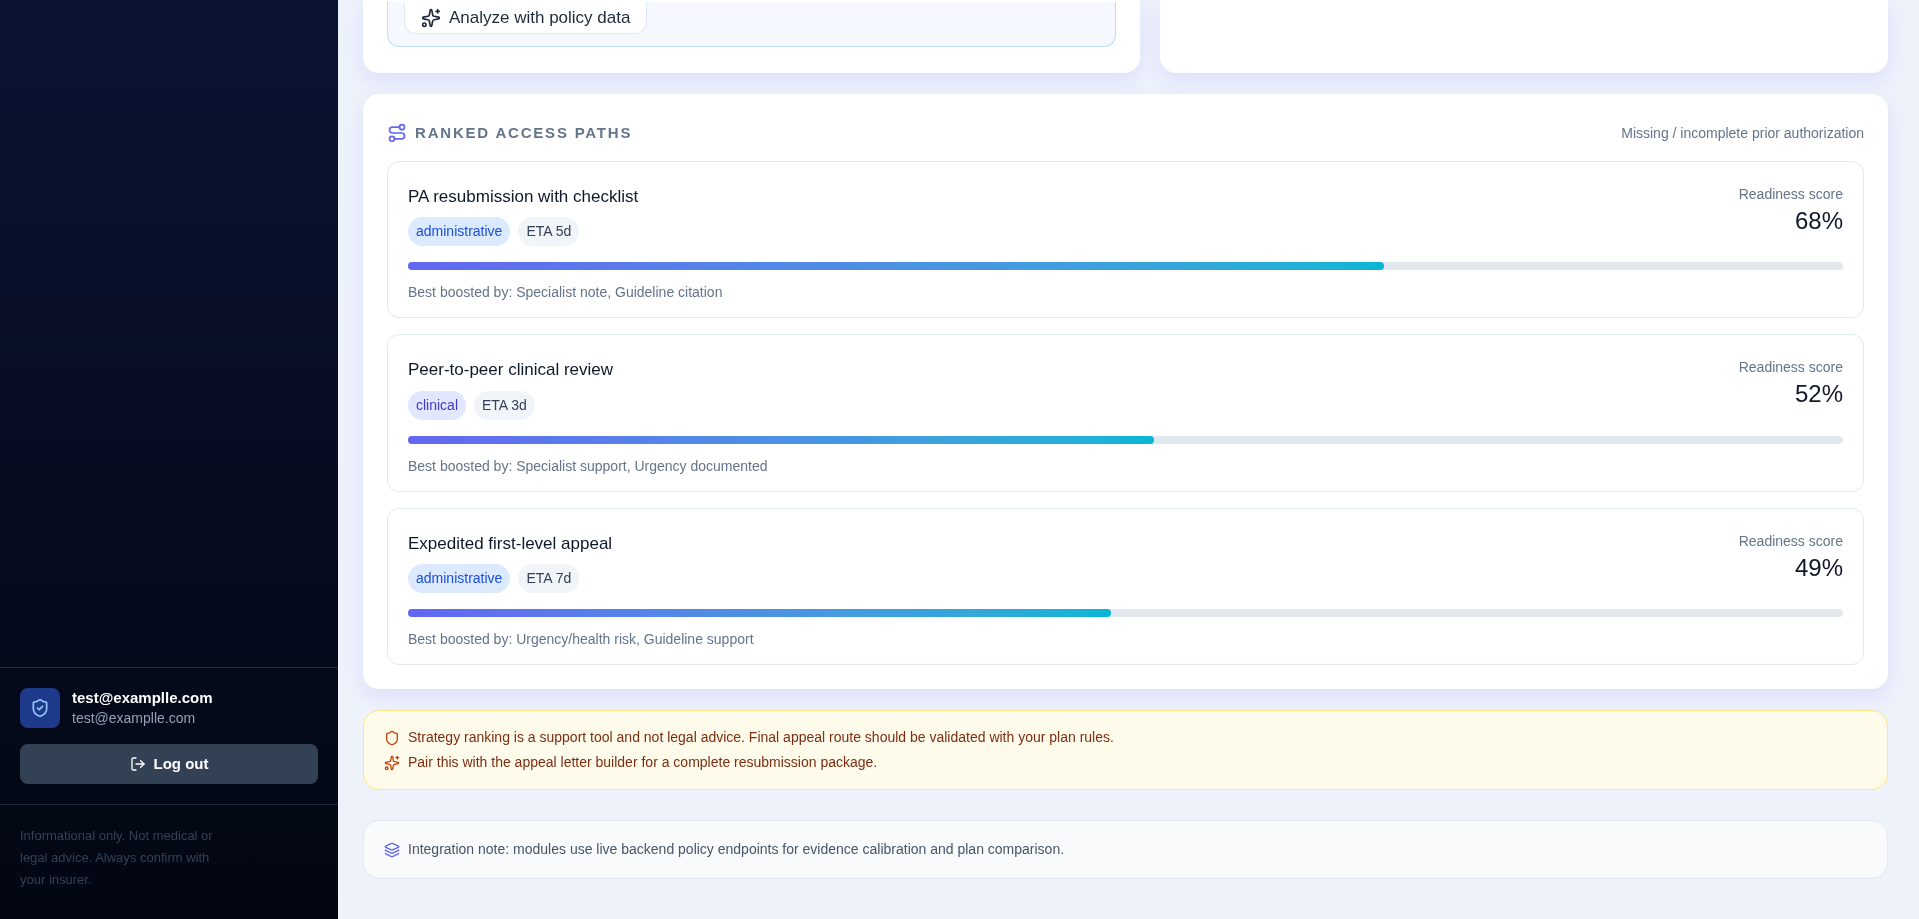 This screenshot has height=919, width=1919. I want to click on boosted-by-text: Best boosted by: Specialist support, Urgency documented, so click(588, 466).